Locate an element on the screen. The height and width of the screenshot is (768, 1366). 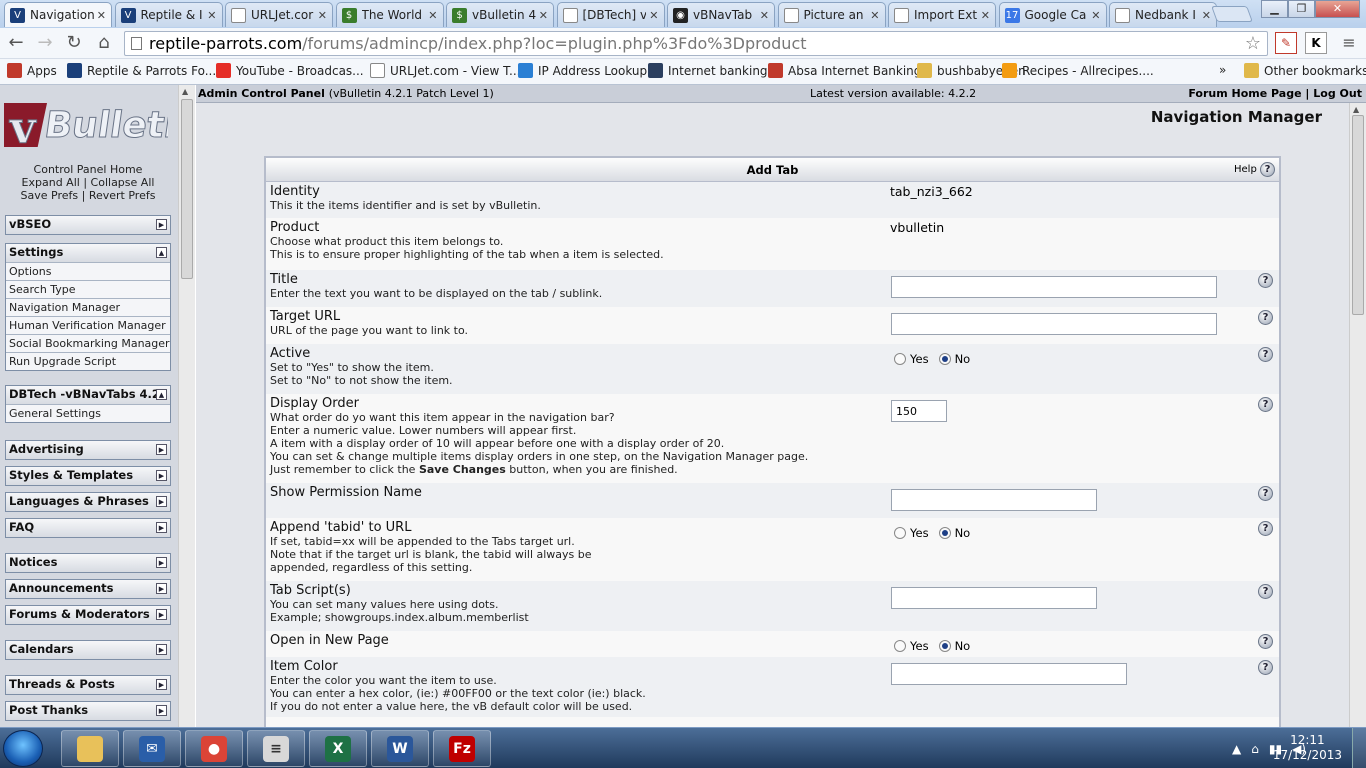
browser-tab: URLJet.cor ✕ is located at coordinates (279, 14).